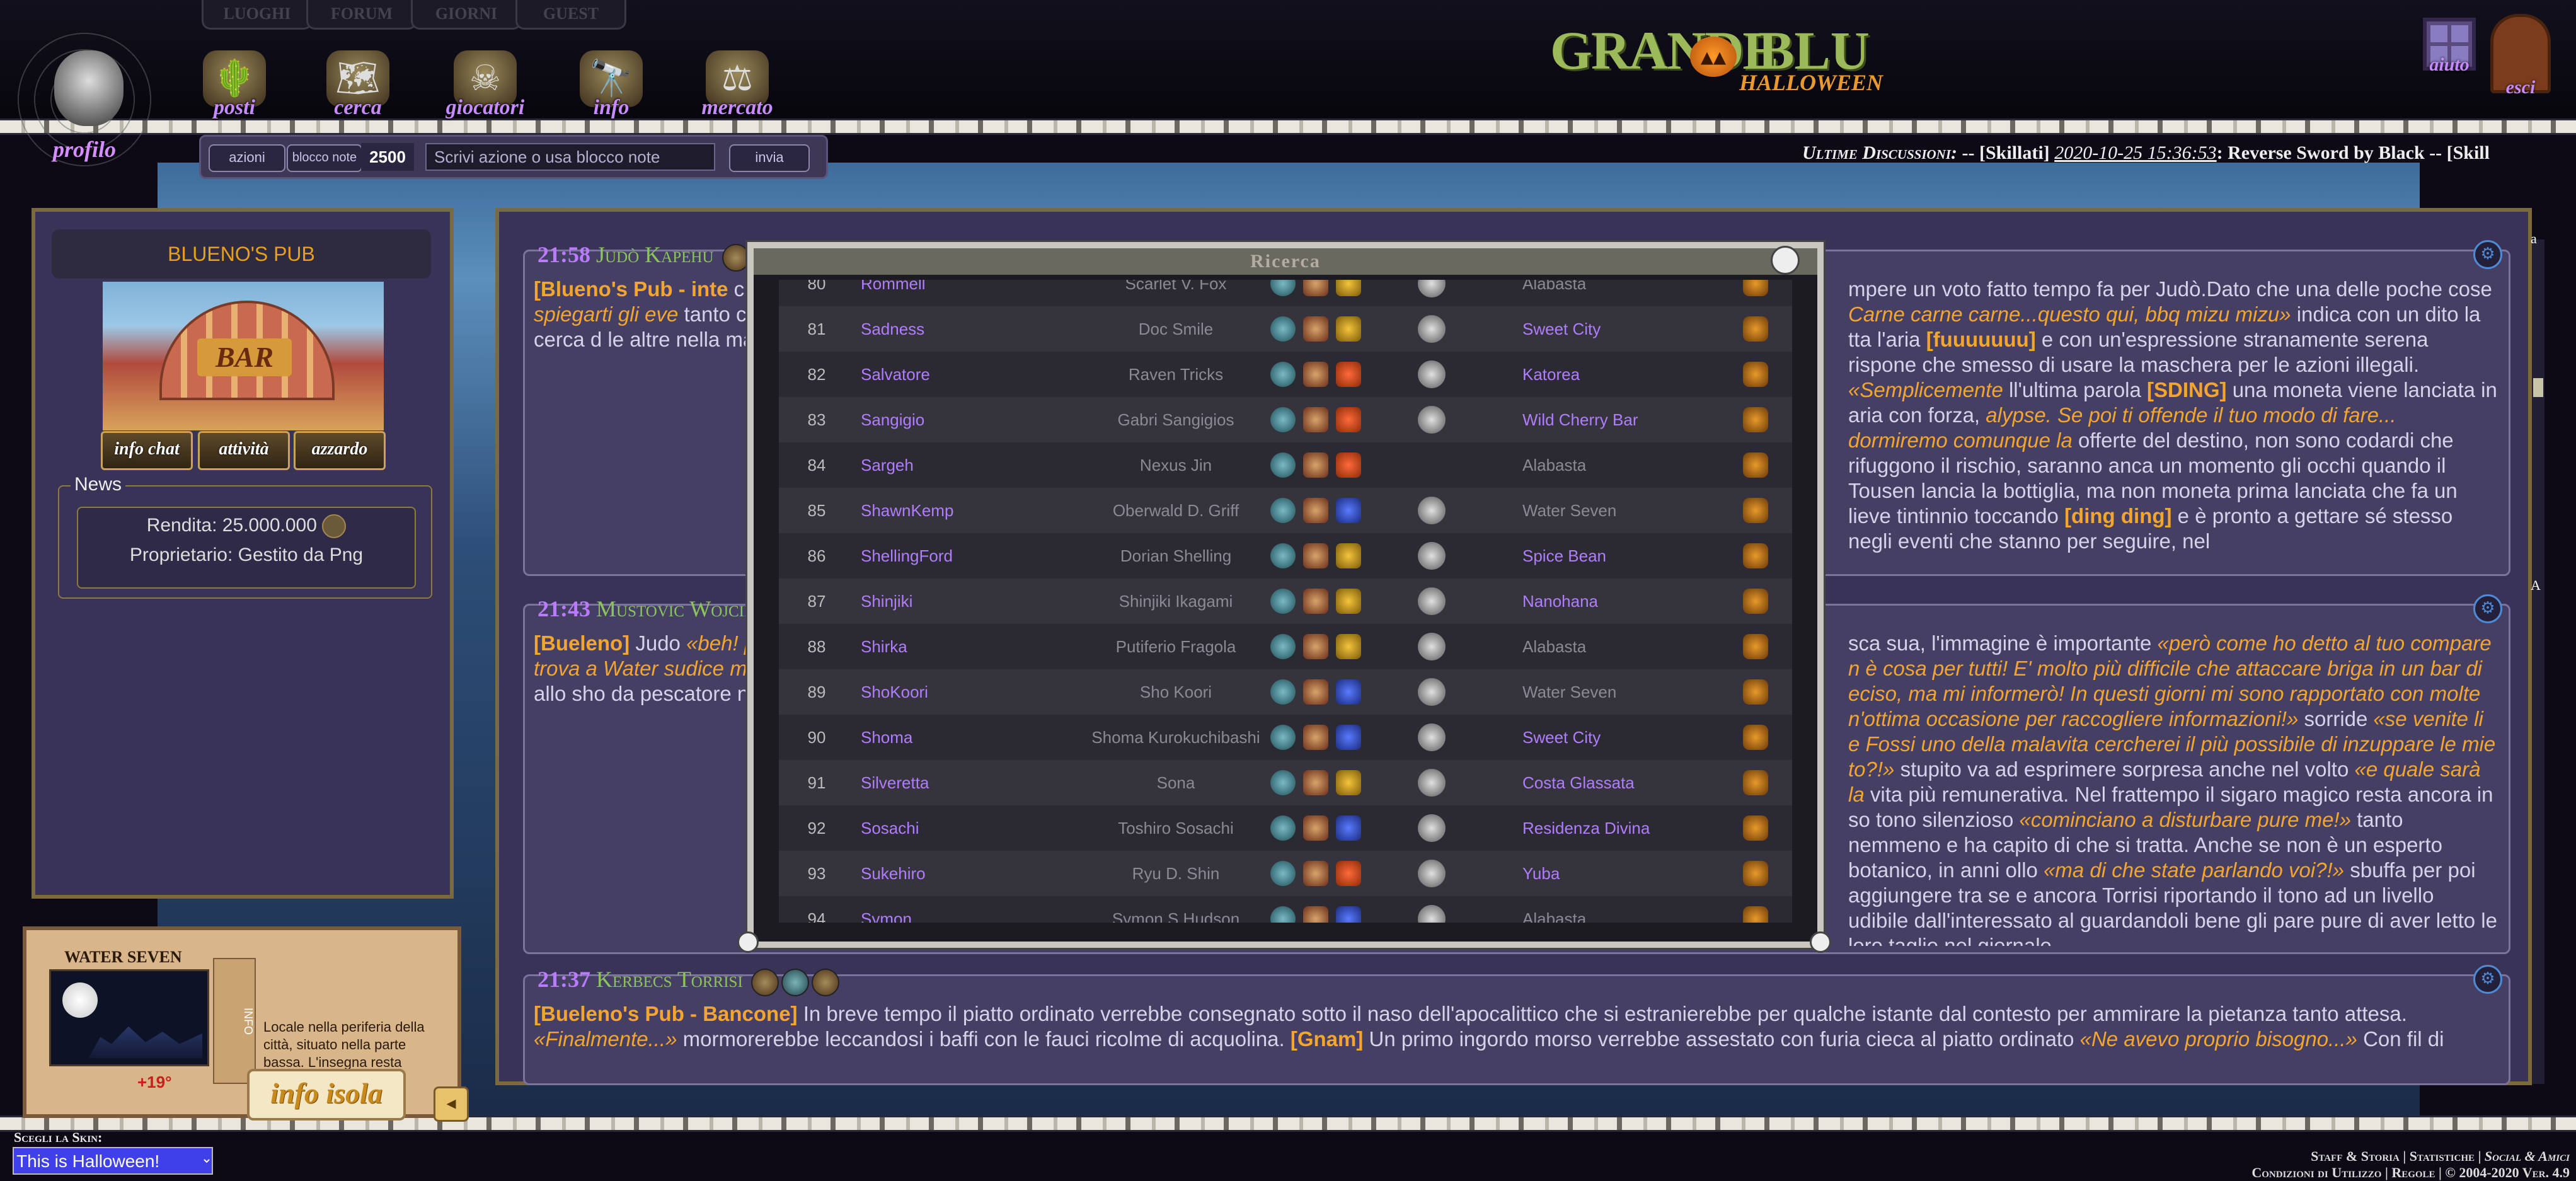 The image size is (2576, 1181). What do you see at coordinates (1648, 873) in the screenshot?
I see `island-name: Yuba` at bounding box center [1648, 873].